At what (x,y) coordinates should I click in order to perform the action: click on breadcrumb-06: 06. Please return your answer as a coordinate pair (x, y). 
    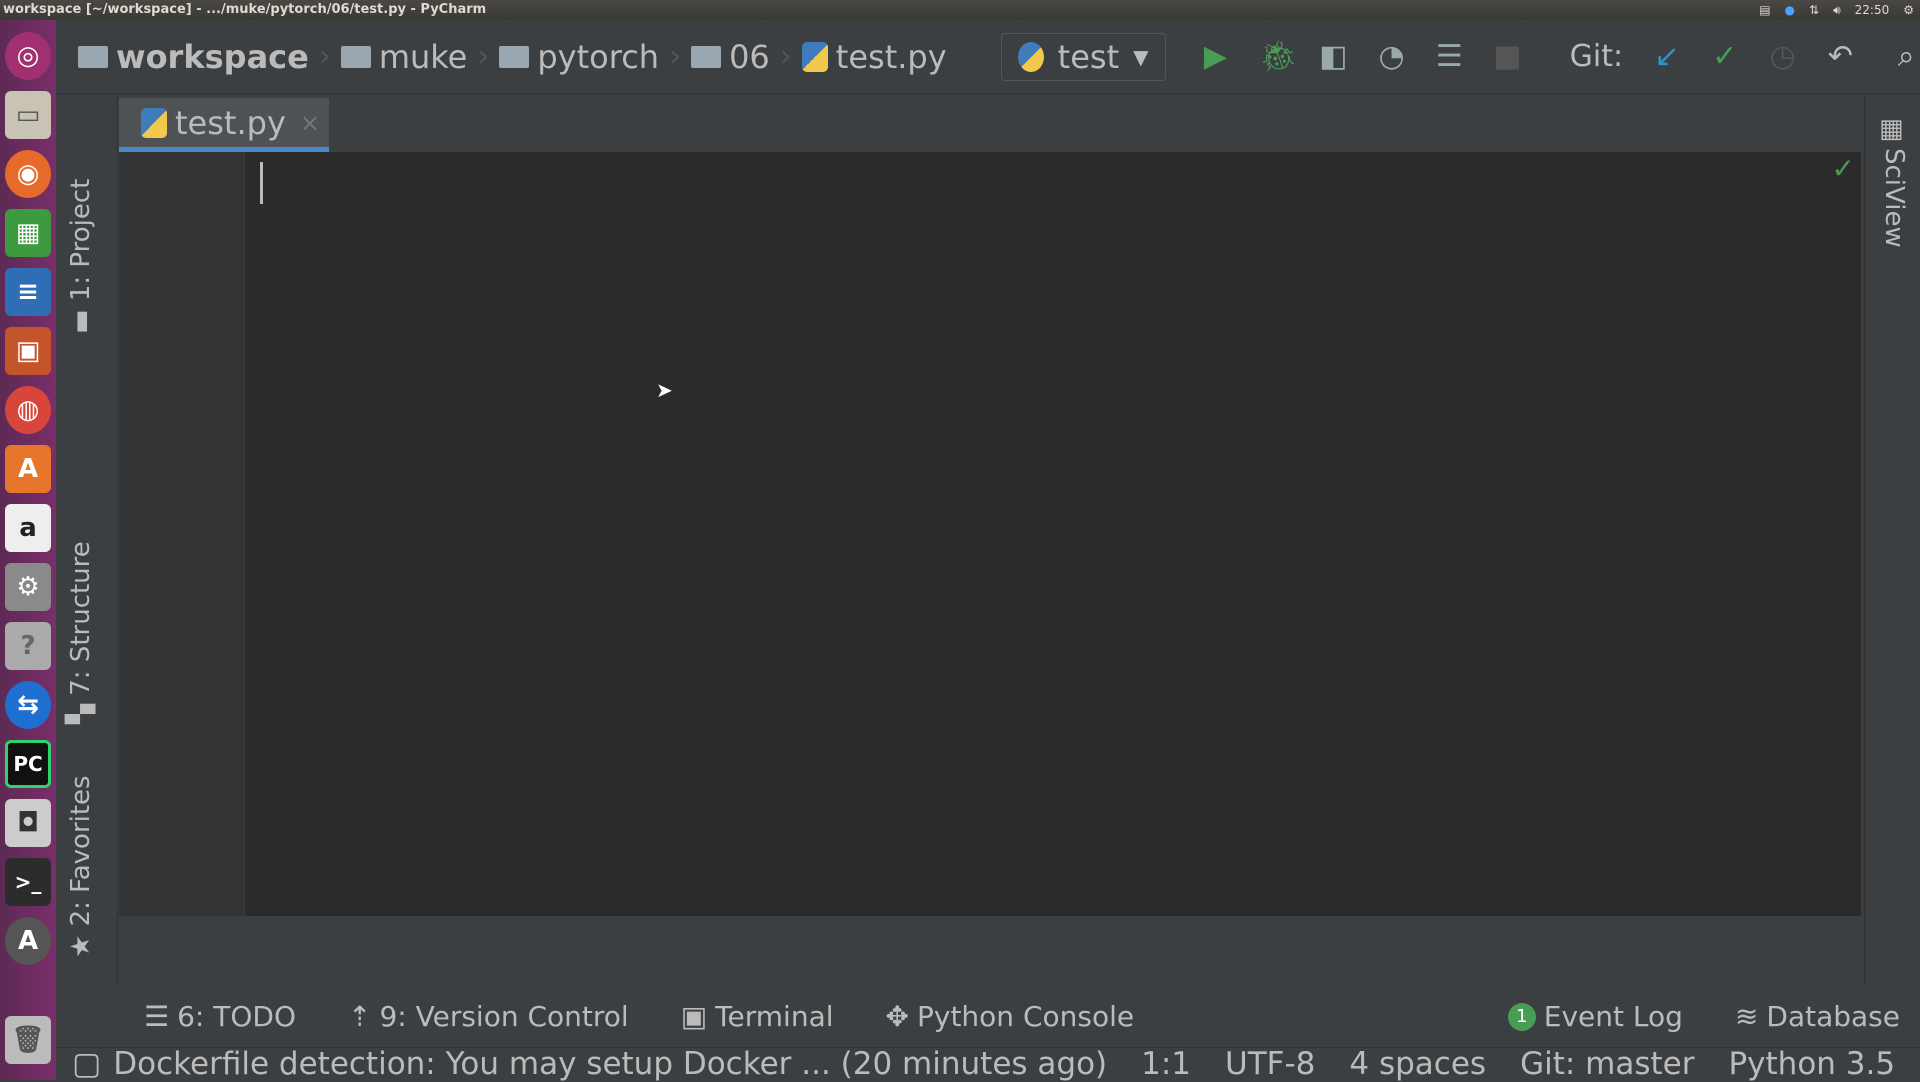
    Looking at the image, I should click on (730, 57).